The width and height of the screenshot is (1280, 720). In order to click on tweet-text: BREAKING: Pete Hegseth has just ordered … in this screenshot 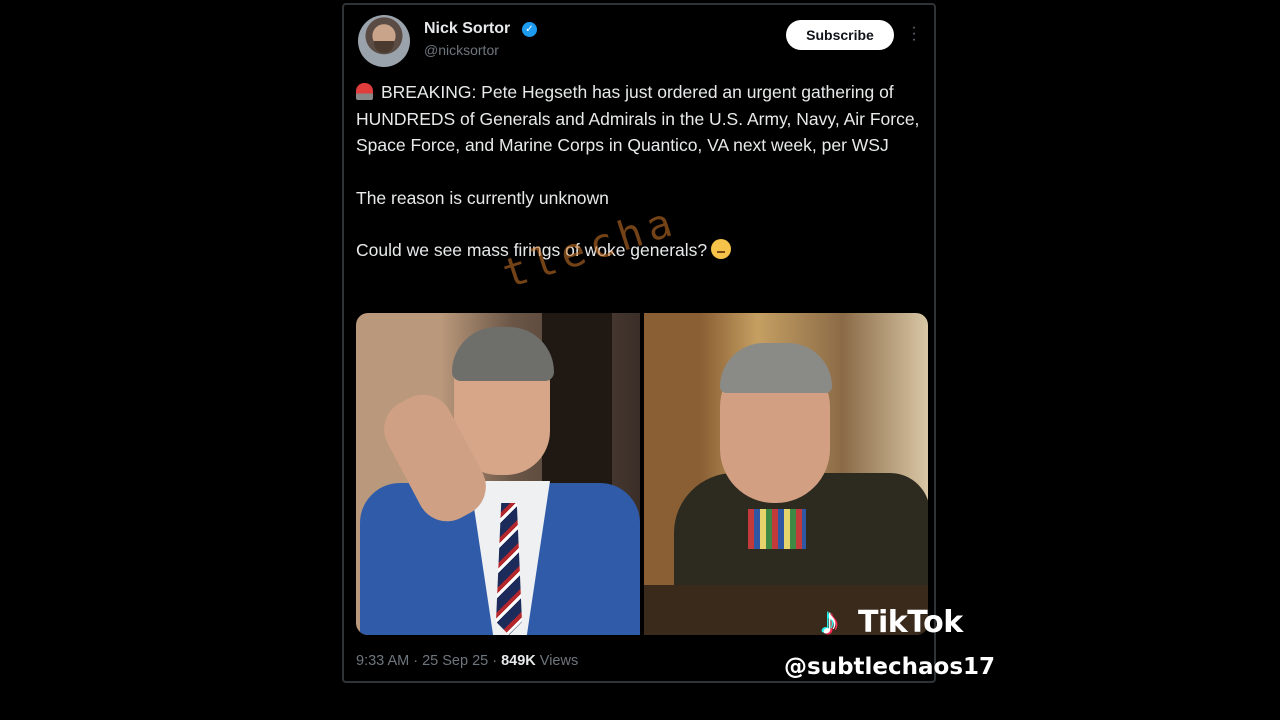, I will do `click(640, 184)`.